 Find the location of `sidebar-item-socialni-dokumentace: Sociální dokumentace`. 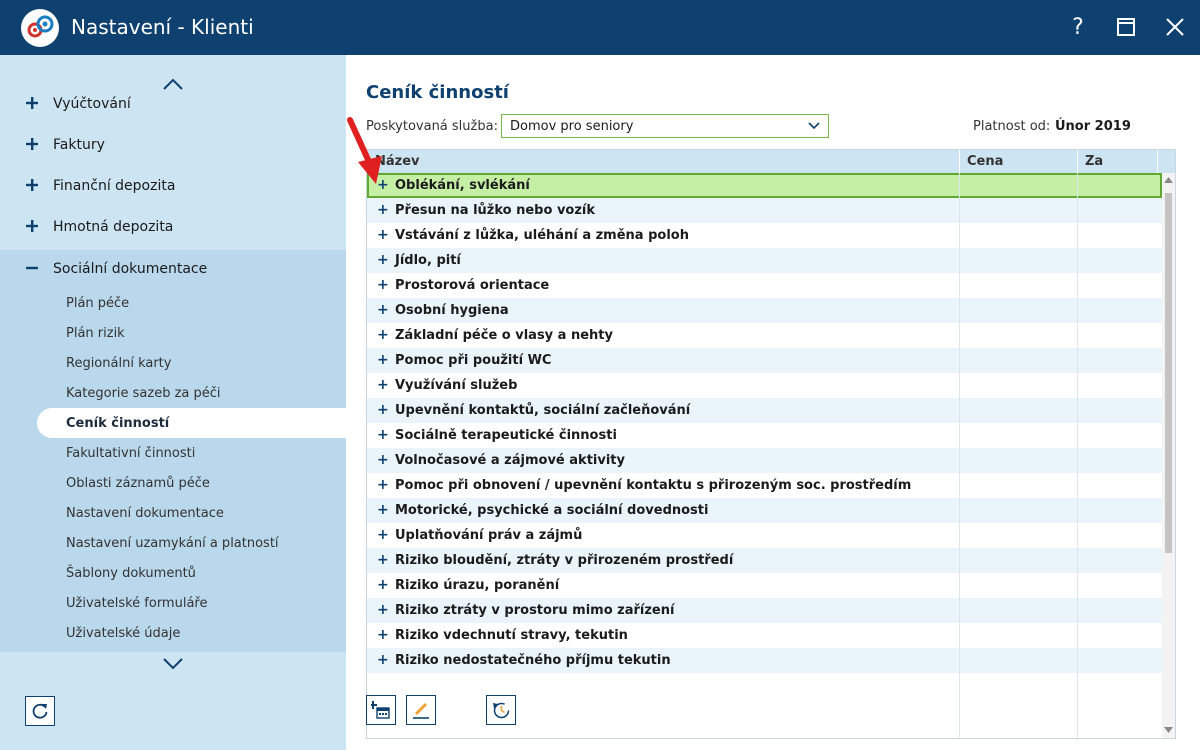

sidebar-item-socialni-dokumentace: Sociální dokumentace is located at coordinates (173, 269).